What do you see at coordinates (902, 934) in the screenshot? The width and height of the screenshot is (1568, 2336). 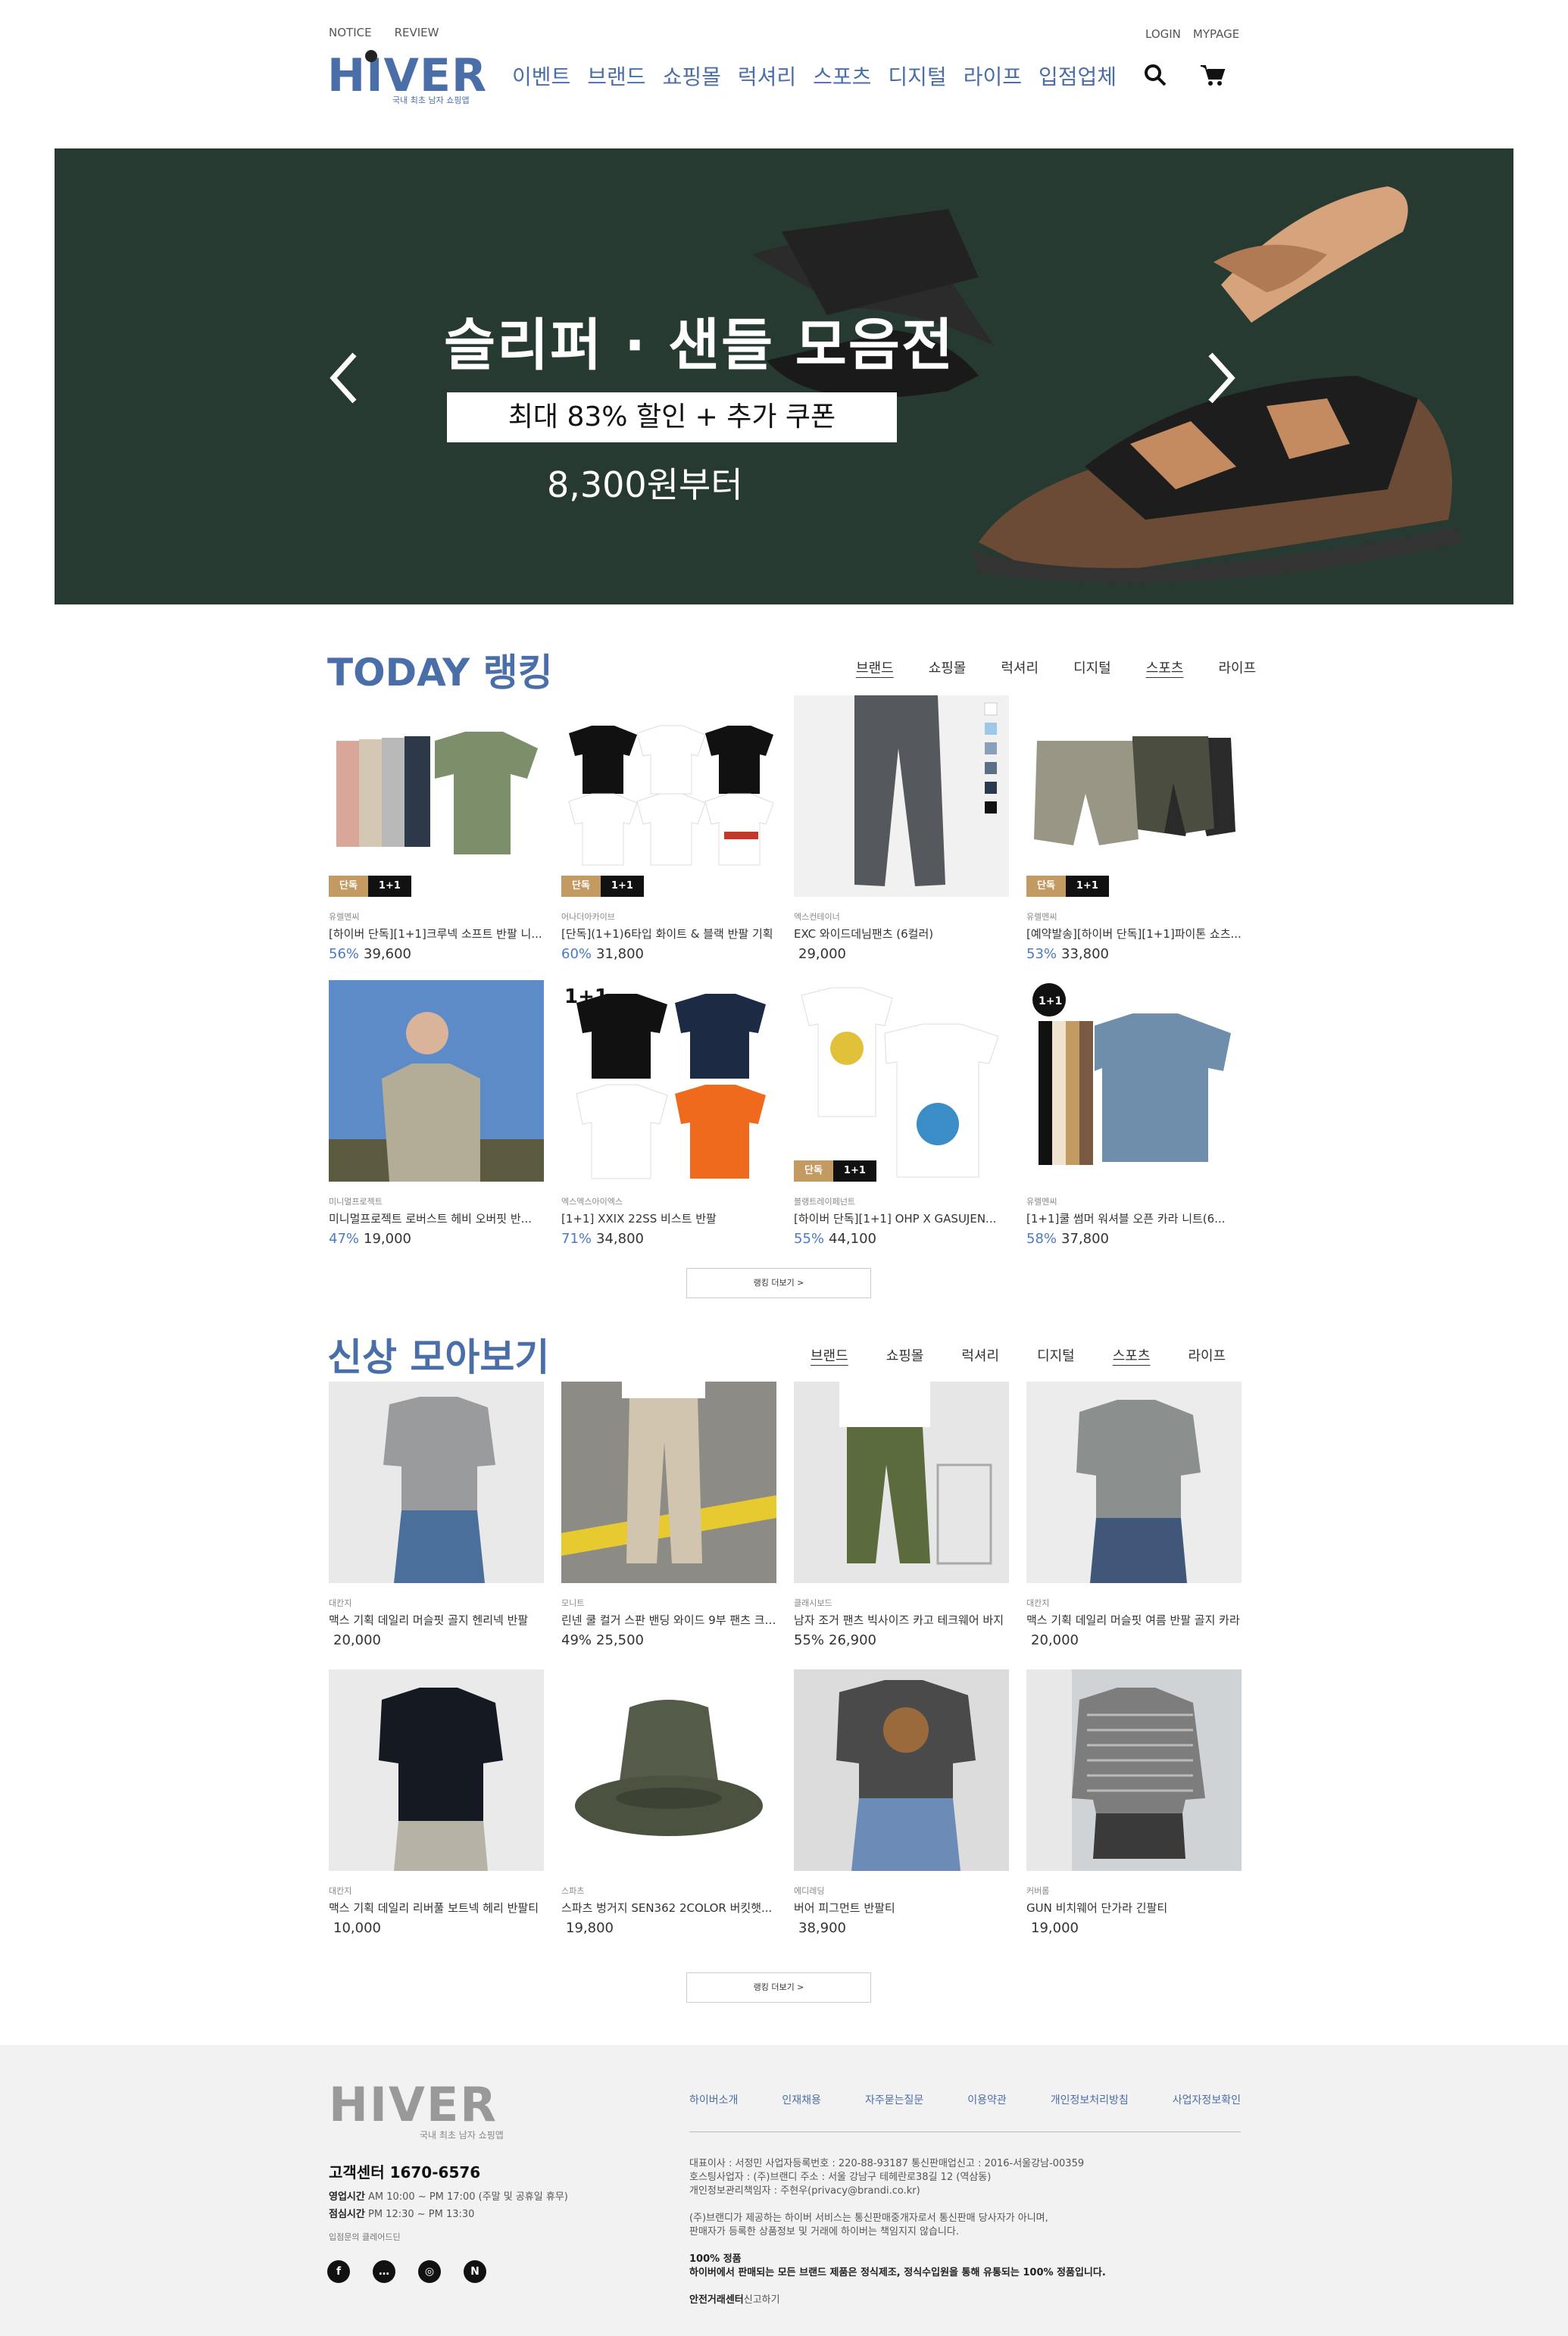 I see `product-name: EXC 와이드데님팬츠 (6컬러)` at bounding box center [902, 934].